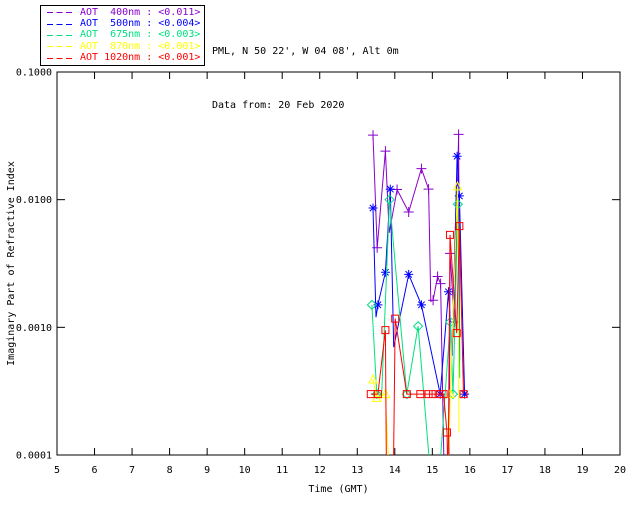 The width and height of the screenshot is (640, 512). What do you see at coordinates (95, 470) in the screenshot?
I see `x-tick-label: 6` at bounding box center [95, 470].